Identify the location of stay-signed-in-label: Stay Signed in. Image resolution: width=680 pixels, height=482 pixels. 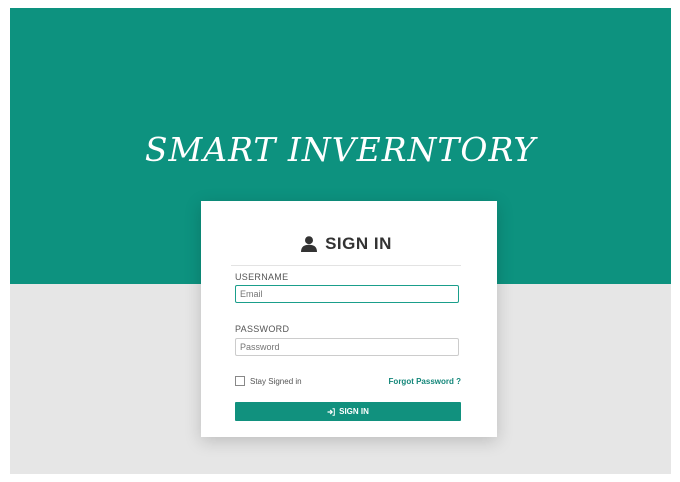
(276, 381).